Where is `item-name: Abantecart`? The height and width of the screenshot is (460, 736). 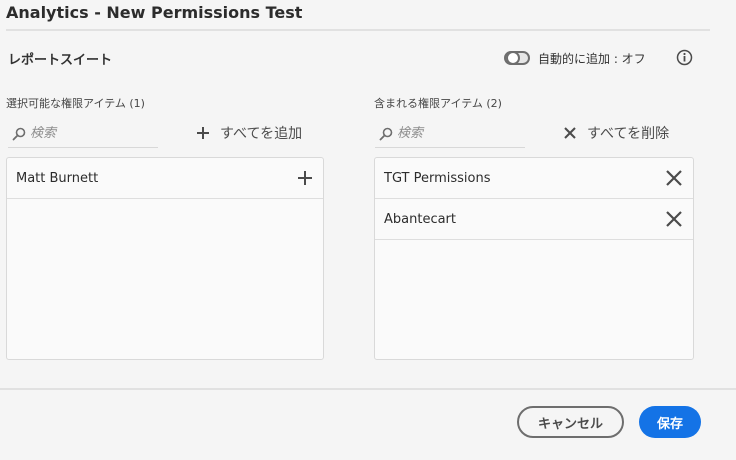 item-name: Abantecart is located at coordinates (420, 219).